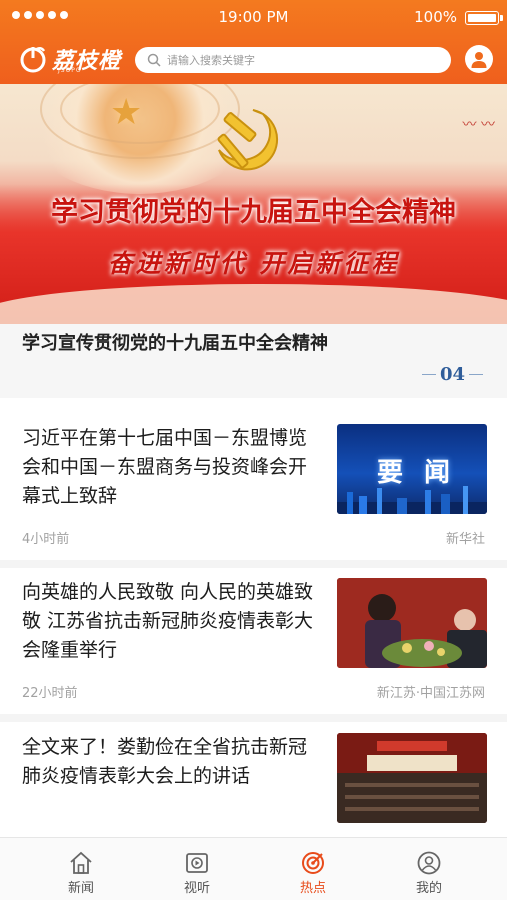 The width and height of the screenshot is (507, 900). What do you see at coordinates (435, 17) in the screenshot?
I see `battery-percent: 100%` at bounding box center [435, 17].